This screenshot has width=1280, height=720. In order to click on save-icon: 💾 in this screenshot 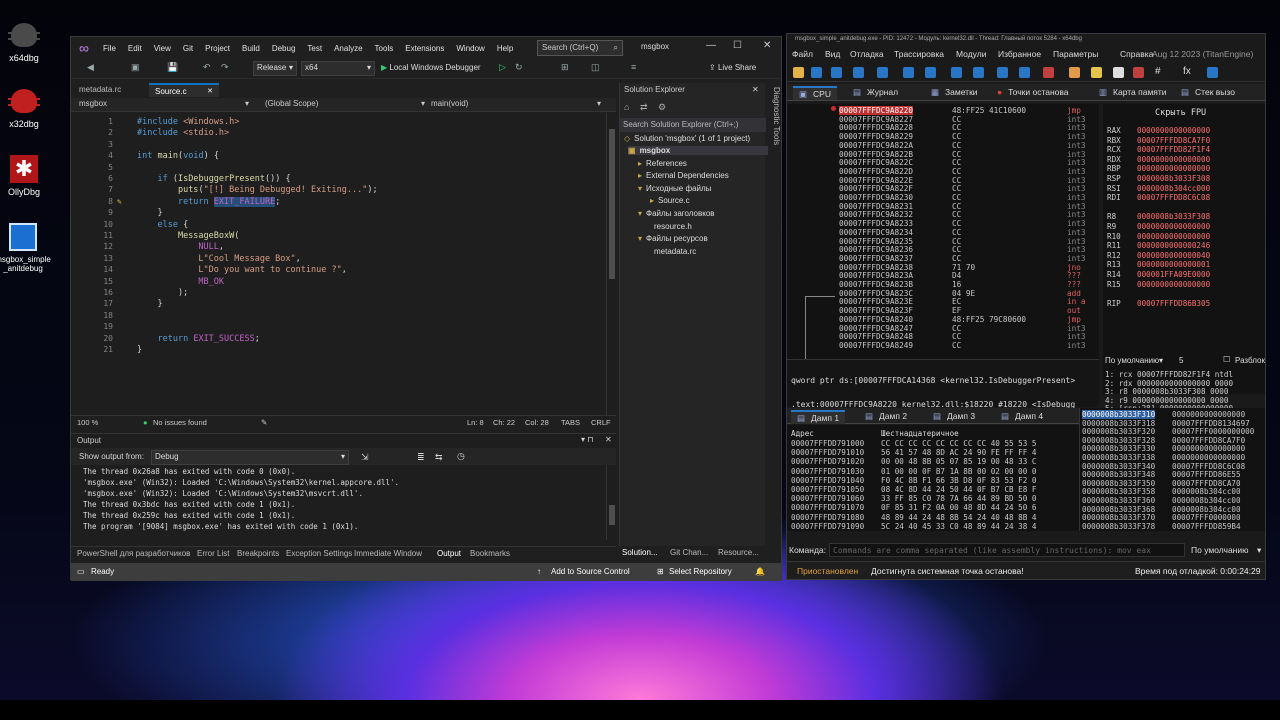, I will do `click(172, 67)`.